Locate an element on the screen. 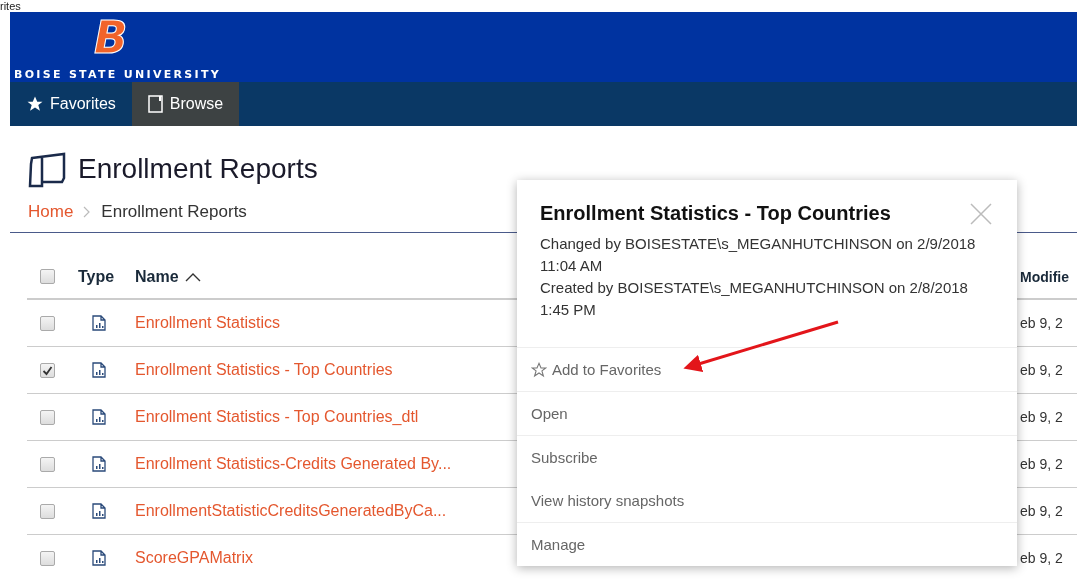 The image size is (1077, 581). popup-title: Enrollment Statistics - Top Countries is located at coordinates (716, 213).